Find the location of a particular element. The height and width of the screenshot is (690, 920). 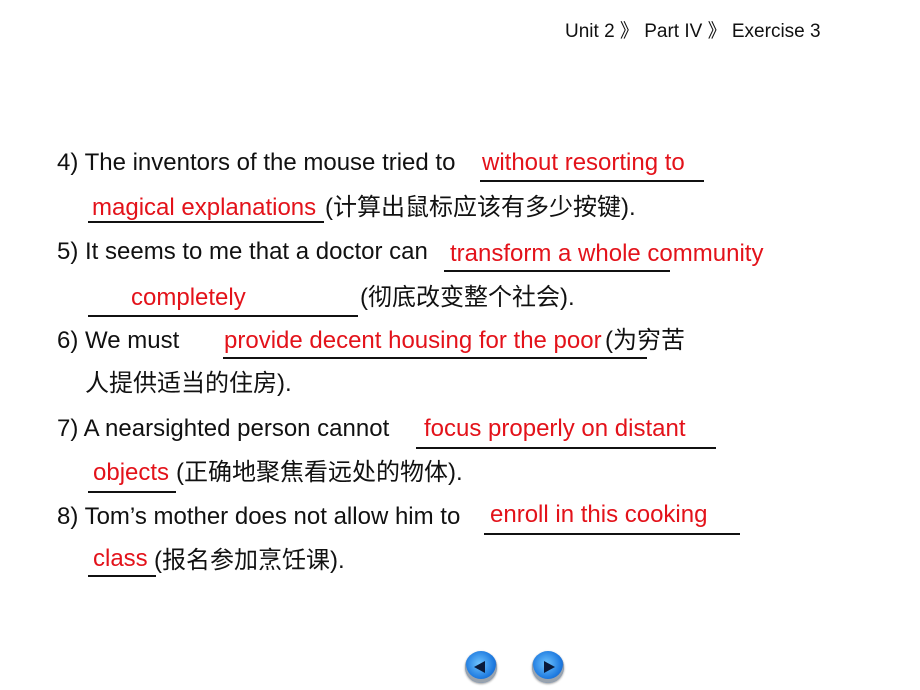

breadcrumb: Unit 2 》 Part IV 》 Exercise 3 is located at coordinates (693, 29).